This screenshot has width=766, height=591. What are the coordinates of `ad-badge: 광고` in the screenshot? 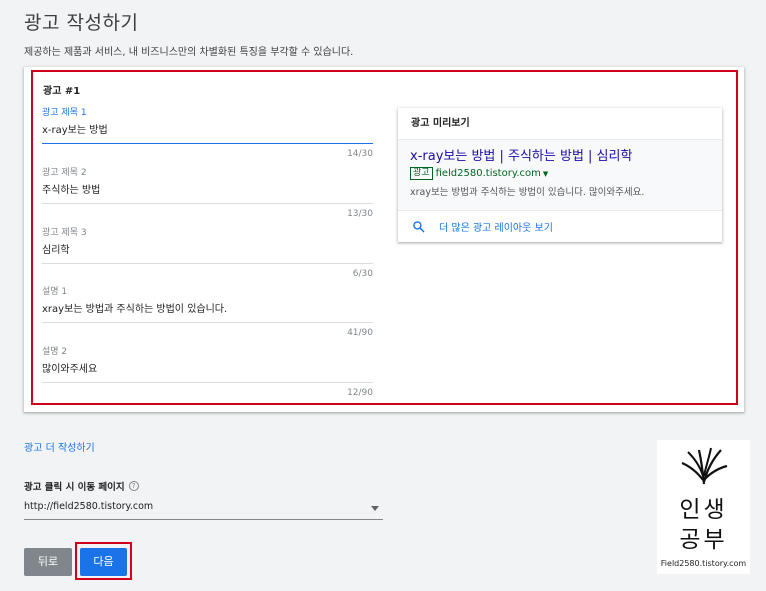 It's located at (421, 173).